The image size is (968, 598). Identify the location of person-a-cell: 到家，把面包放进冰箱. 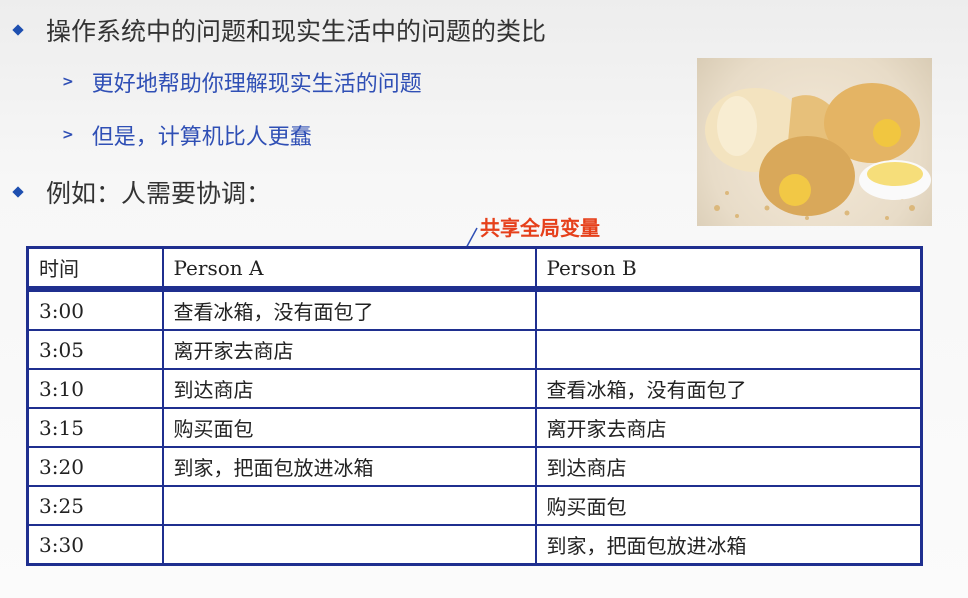
(349, 466).